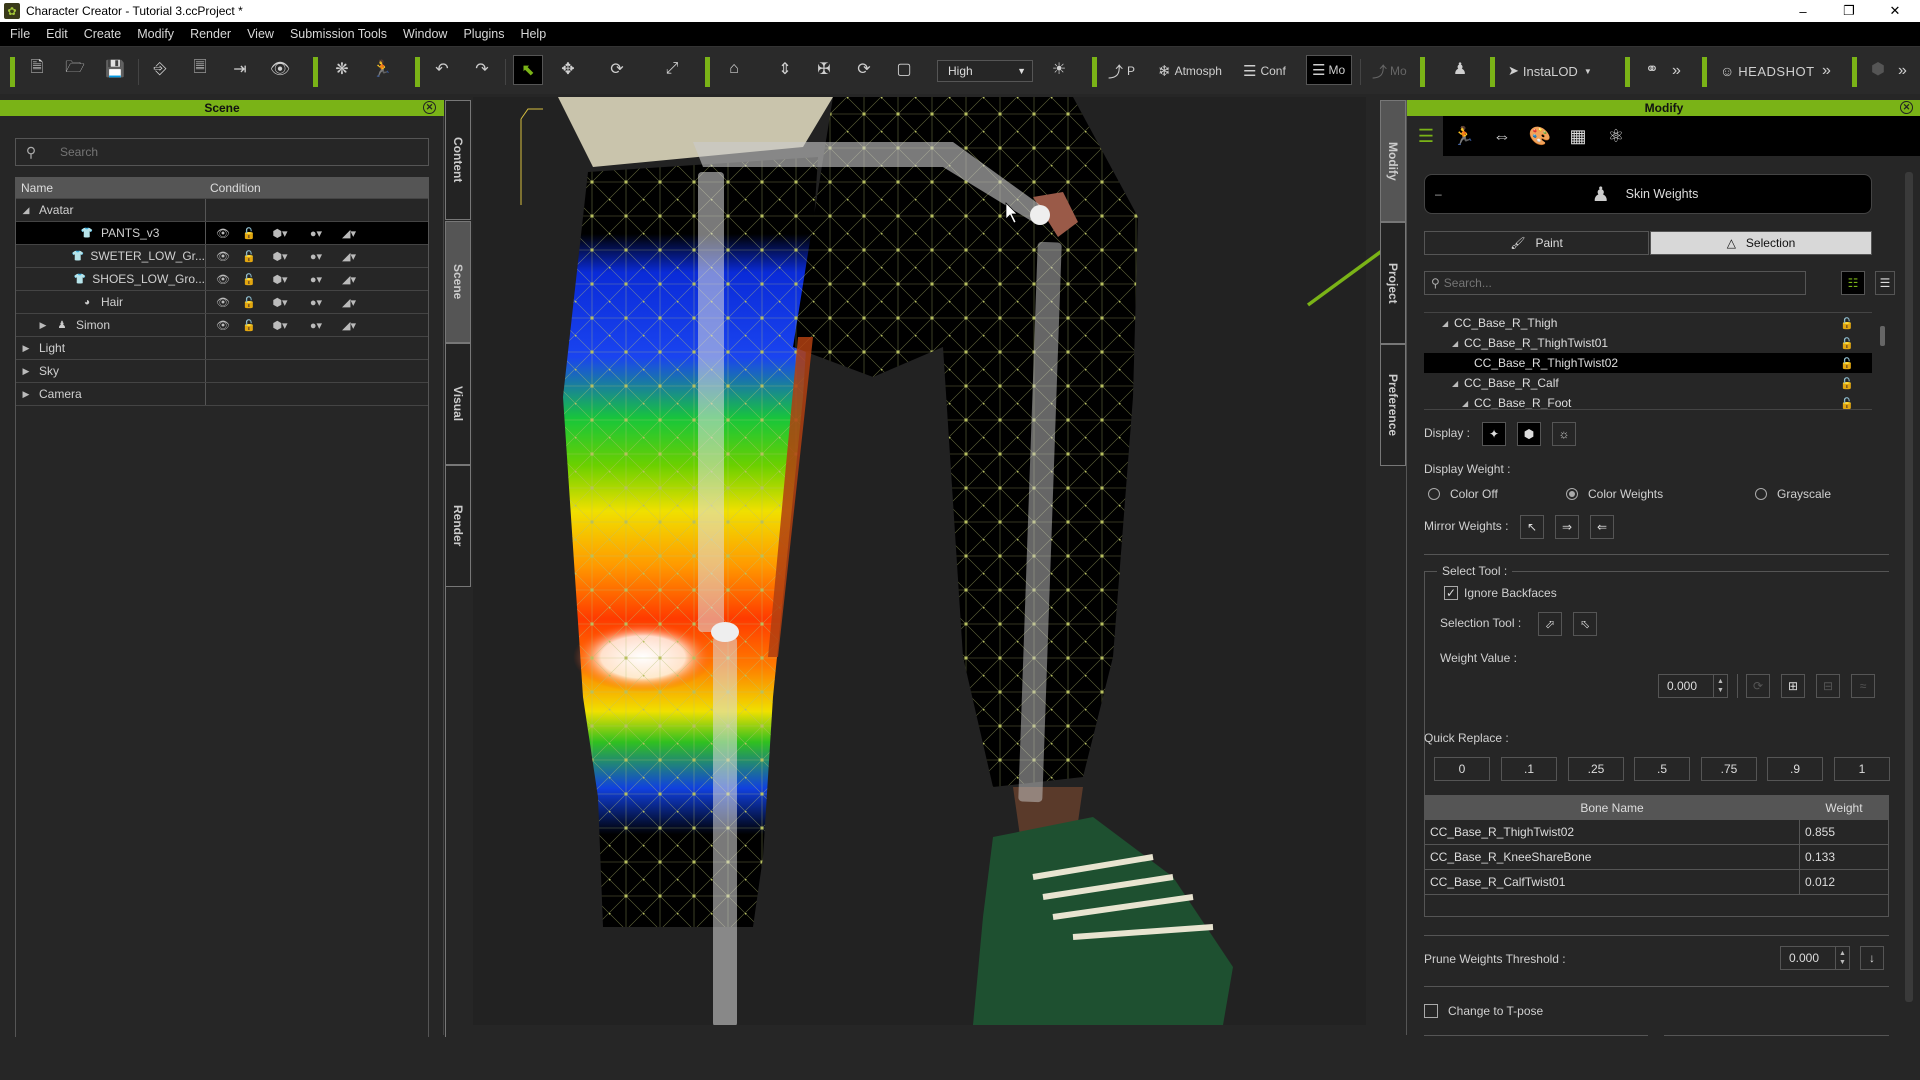 Image resolution: width=1920 pixels, height=1080 pixels. I want to click on scene-tree-row: 👕 SWETER_LOW_Gr... 👁 🔓 ⬢▾ ●▾ ◢▾, so click(222, 256).